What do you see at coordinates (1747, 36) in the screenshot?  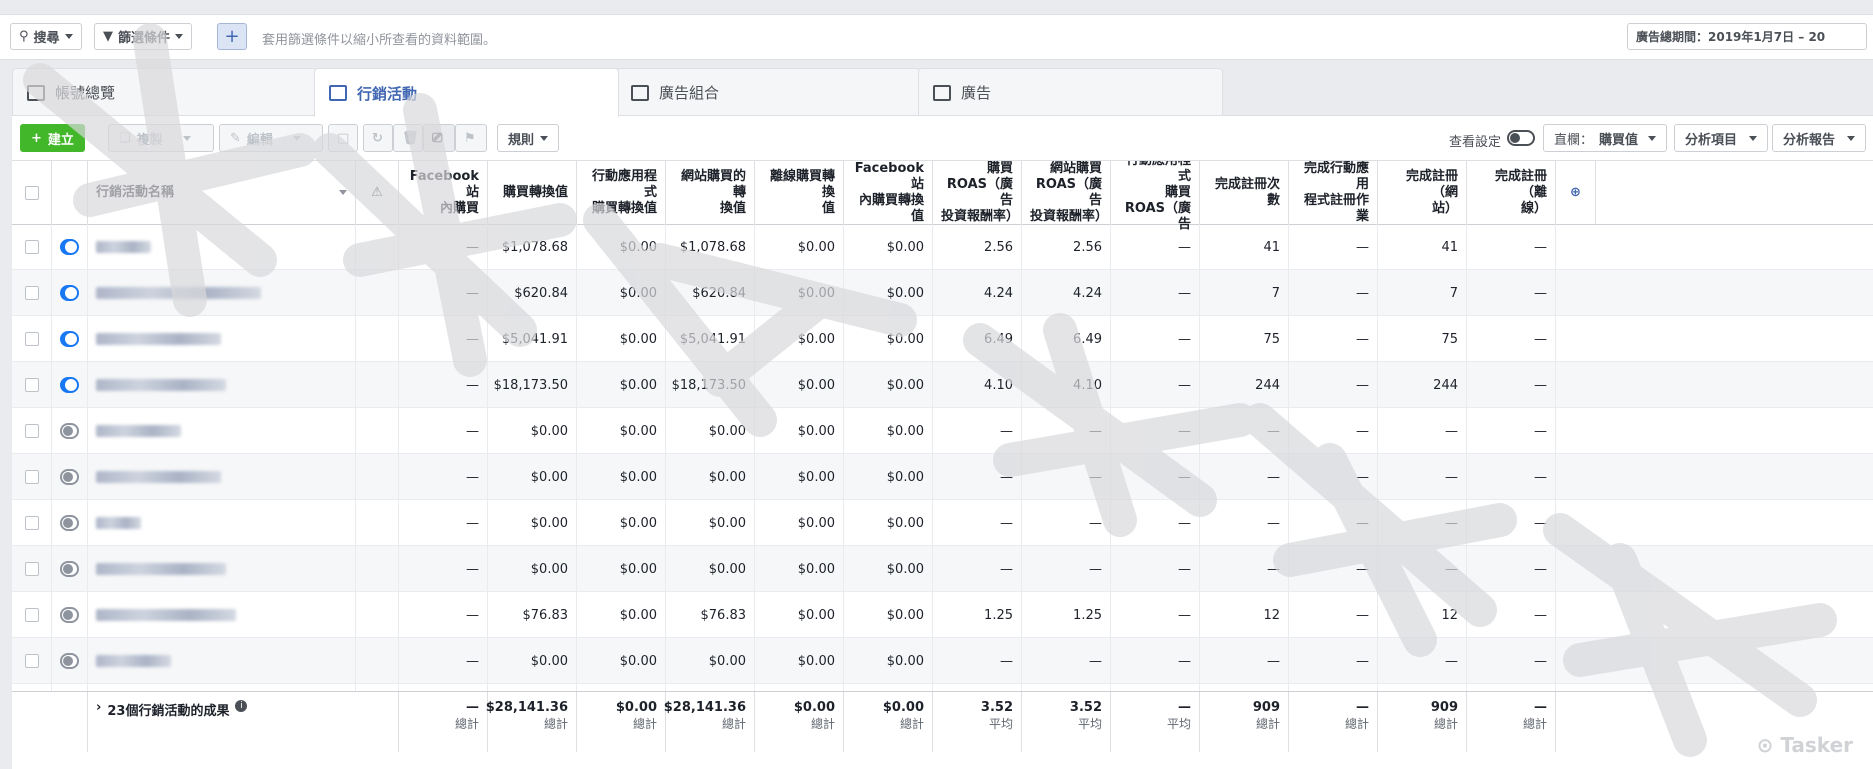 I see `date-range-picker: 廣告總期間：2019年1月7日 – 20` at bounding box center [1747, 36].